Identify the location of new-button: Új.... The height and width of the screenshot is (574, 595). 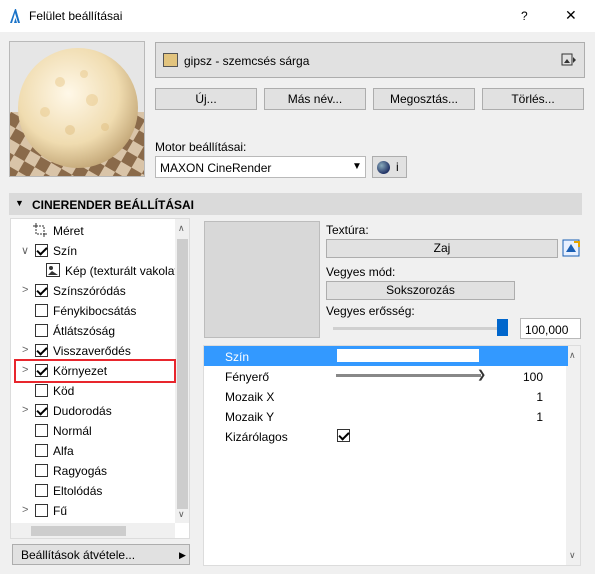
(206, 99).